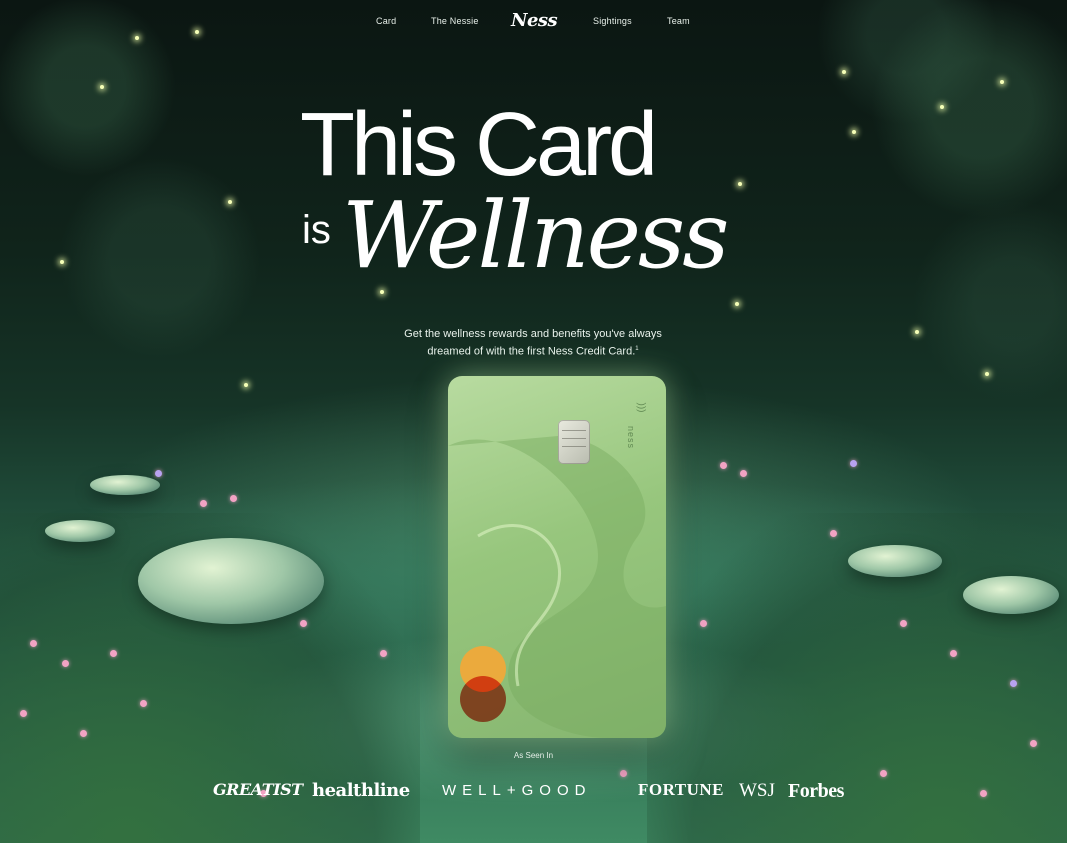 The image size is (1067, 843). I want to click on nav-link-team: Team, so click(678, 21).